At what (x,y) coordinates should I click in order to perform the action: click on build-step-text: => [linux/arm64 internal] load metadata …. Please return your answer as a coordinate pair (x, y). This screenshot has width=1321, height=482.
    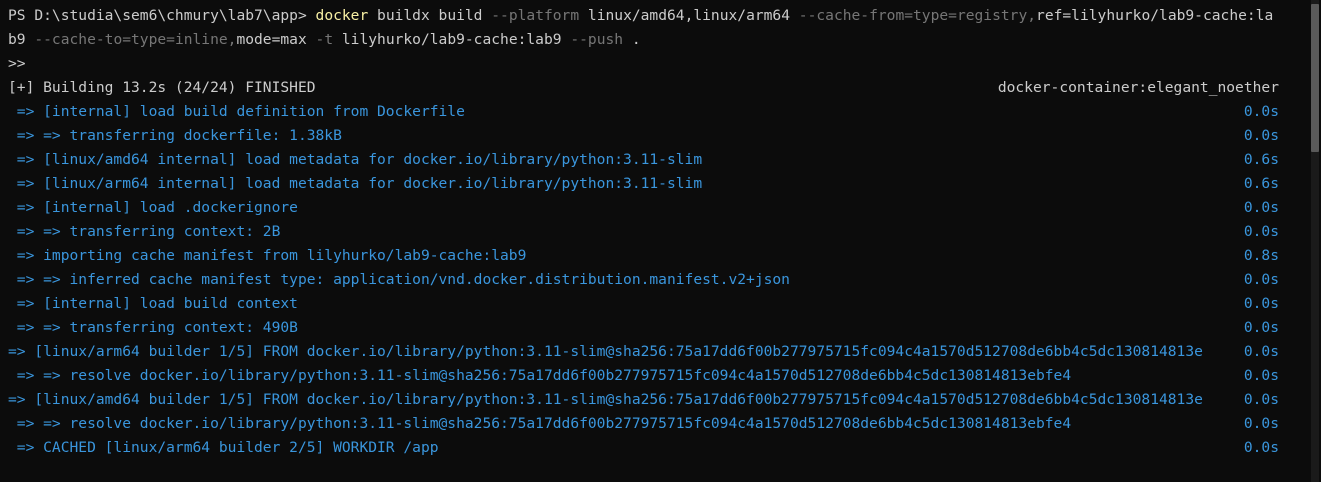
    Looking at the image, I should click on (355, 183).